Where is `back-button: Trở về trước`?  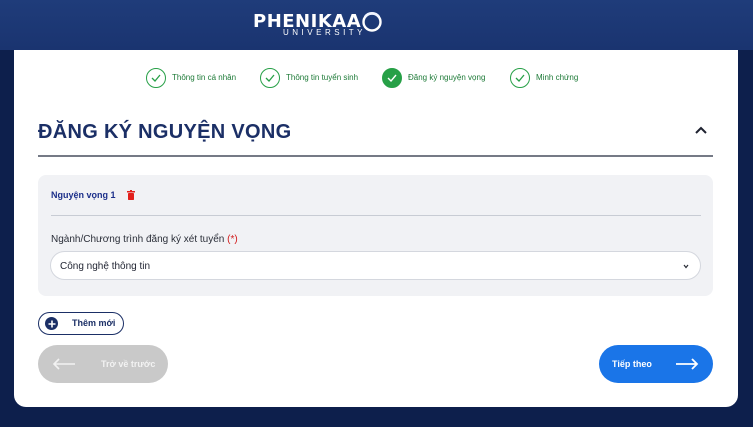
back-button: Trở về trước is located at coordinates (103, 364).